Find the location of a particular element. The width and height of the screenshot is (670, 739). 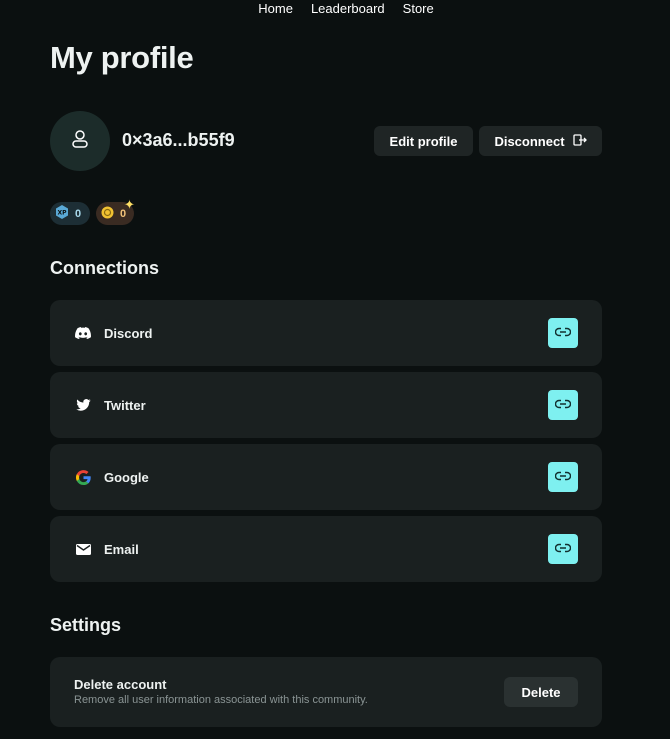

link-discord-button is located at coordinates (563, 333).